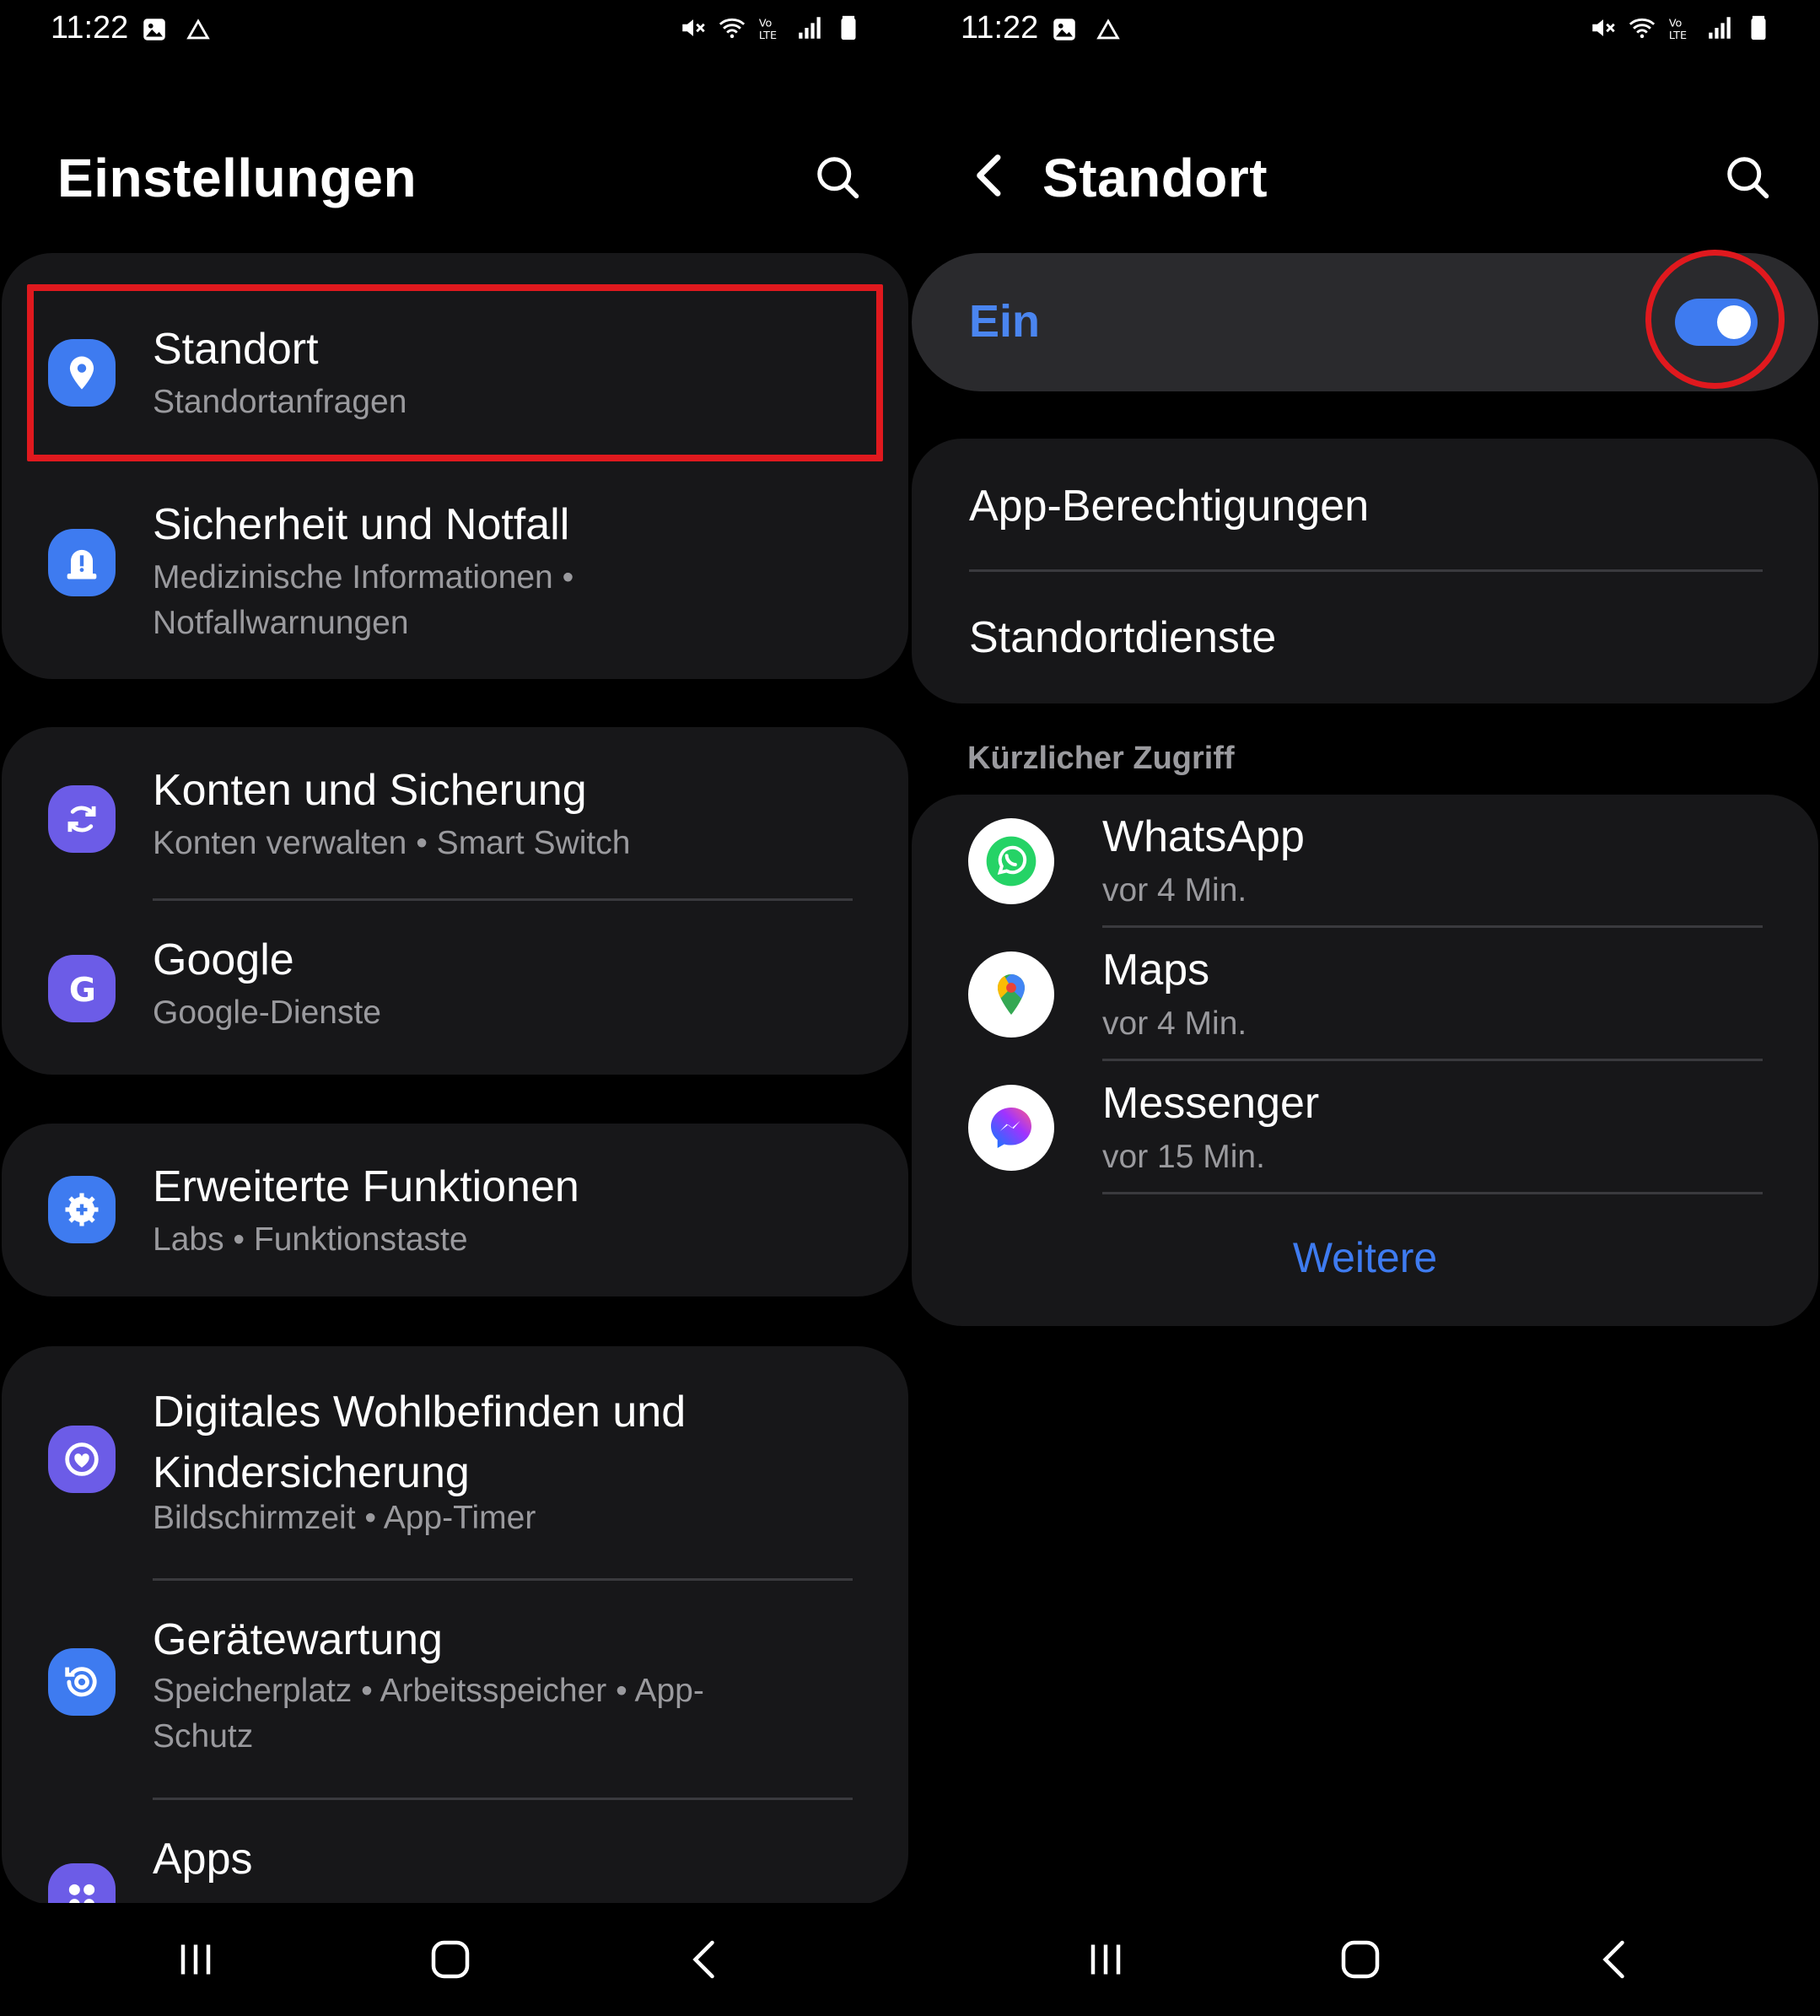  Describe the element at coordinates (82, 562) in the screenshot. I see `siren-icon` at that location.